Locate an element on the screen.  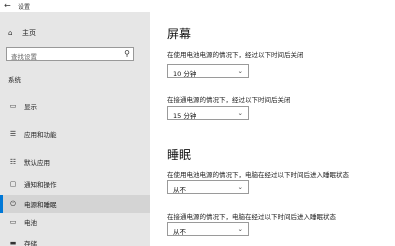
dropdown-value: 10 分钟 is located at coordinates (185, 74).